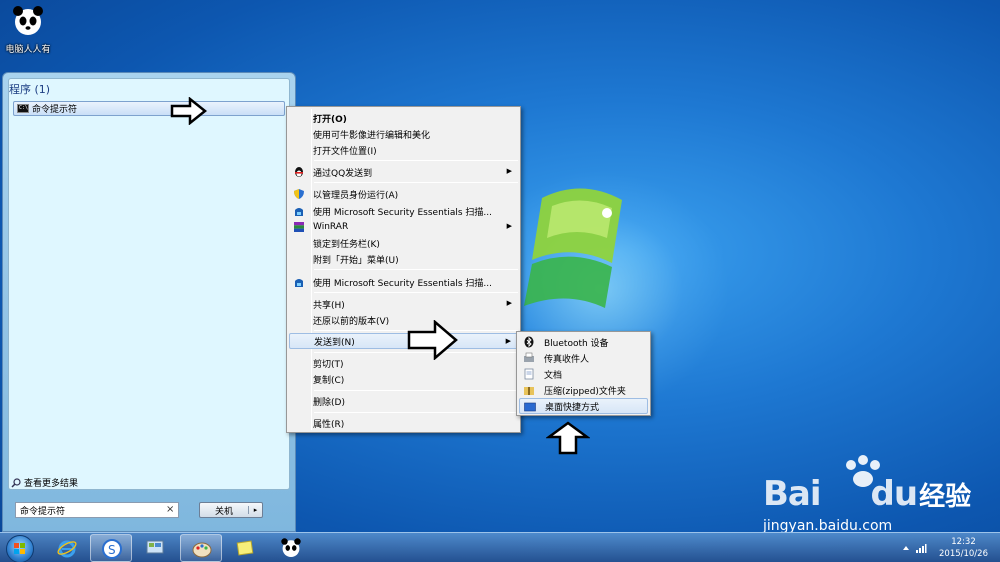  What do you see at coordinates (403, 423) in the screenshot?
I see `menu-item-properties: 属性(R)` at bounding box center [403, 423].